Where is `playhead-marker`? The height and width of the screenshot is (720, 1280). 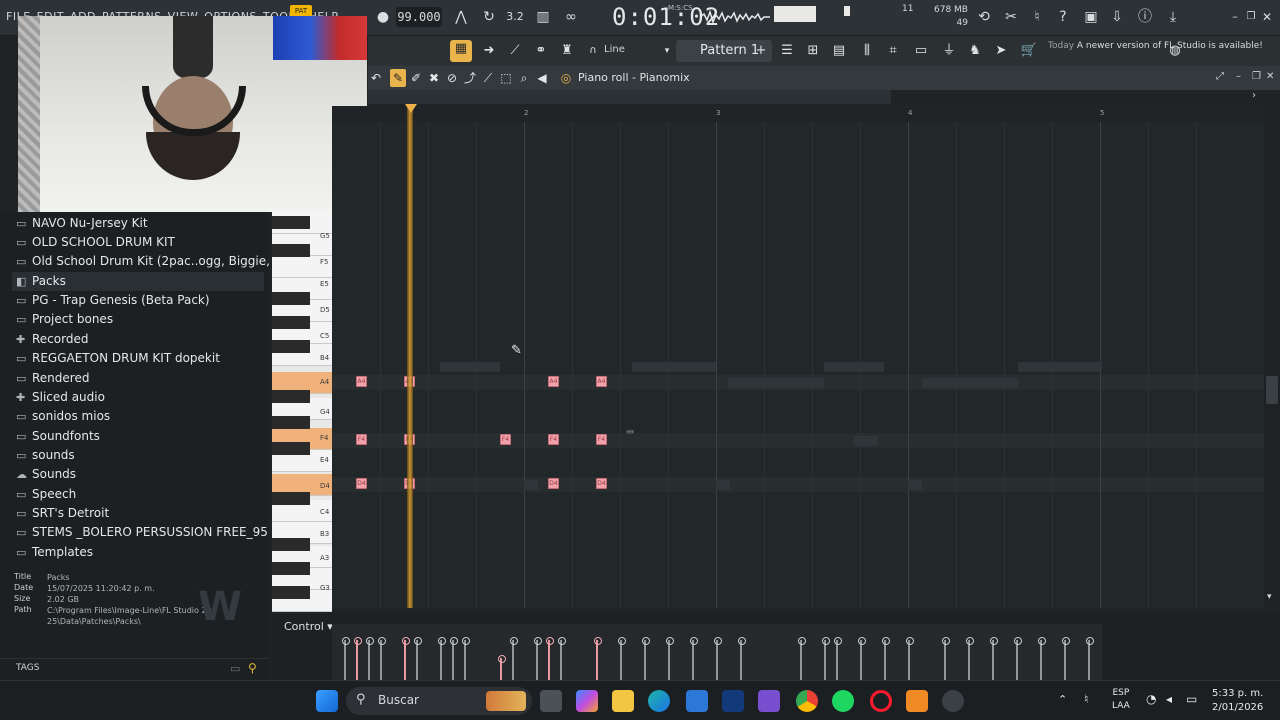
playhead-marker is located at coordinates (411, 108).